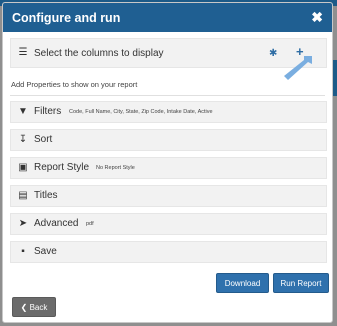  I want to click on list-icon: ☰, so click(23, 52).